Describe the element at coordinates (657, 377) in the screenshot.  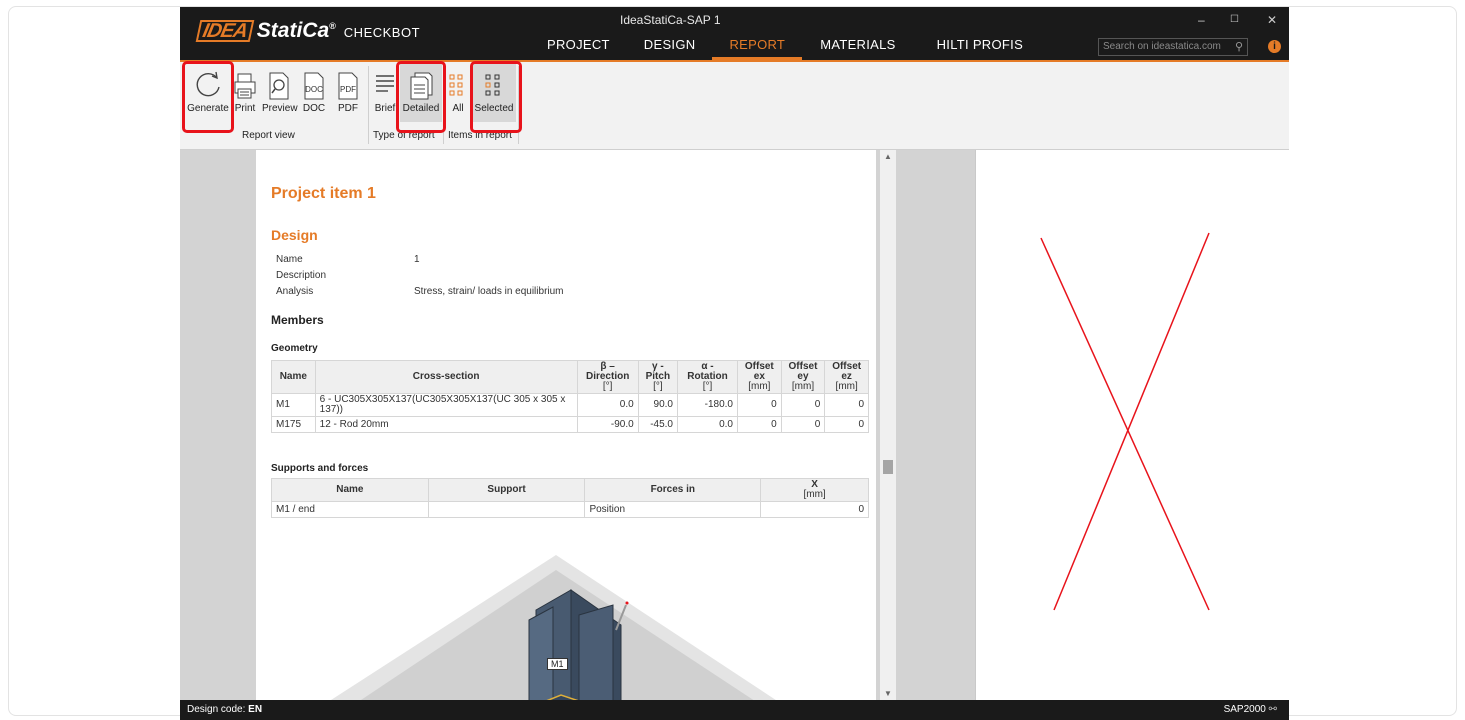
I see `column-header: γ - Pitch [°]` at that location.